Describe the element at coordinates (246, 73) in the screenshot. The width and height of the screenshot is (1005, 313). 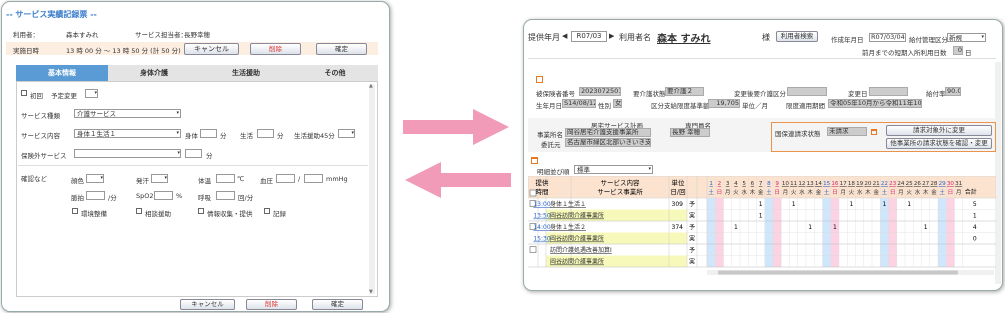
I see `tab-life-support: 生活援助` at that location.